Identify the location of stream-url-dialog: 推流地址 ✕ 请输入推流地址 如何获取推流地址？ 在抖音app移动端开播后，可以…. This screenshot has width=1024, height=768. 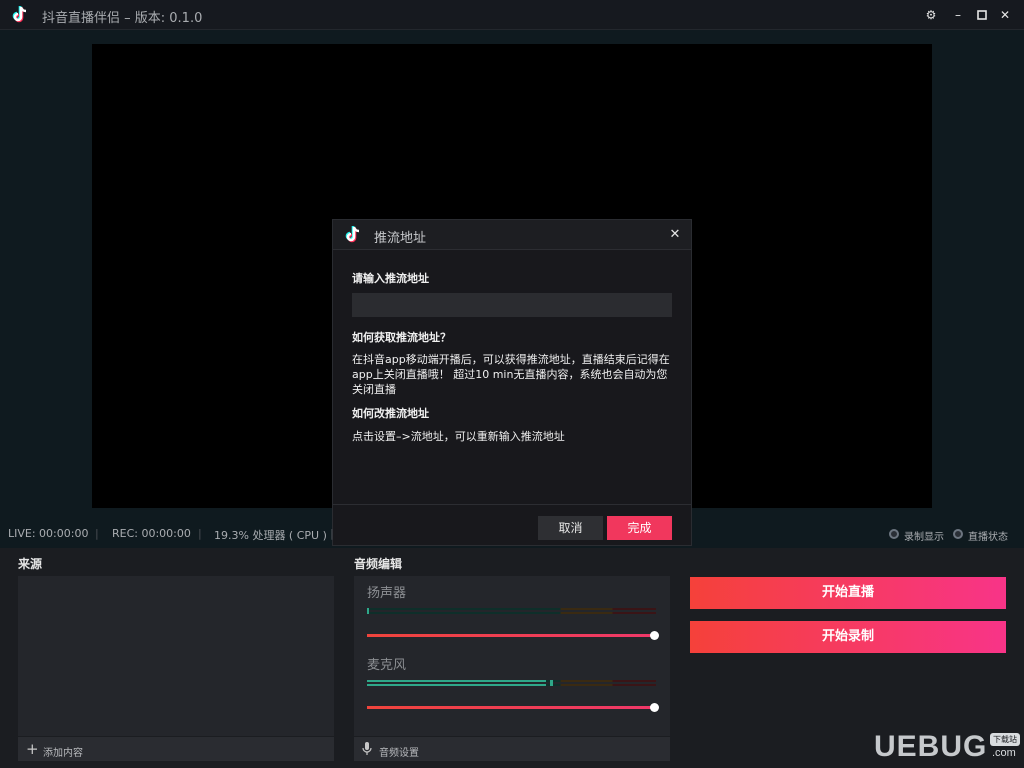
(512, 382).